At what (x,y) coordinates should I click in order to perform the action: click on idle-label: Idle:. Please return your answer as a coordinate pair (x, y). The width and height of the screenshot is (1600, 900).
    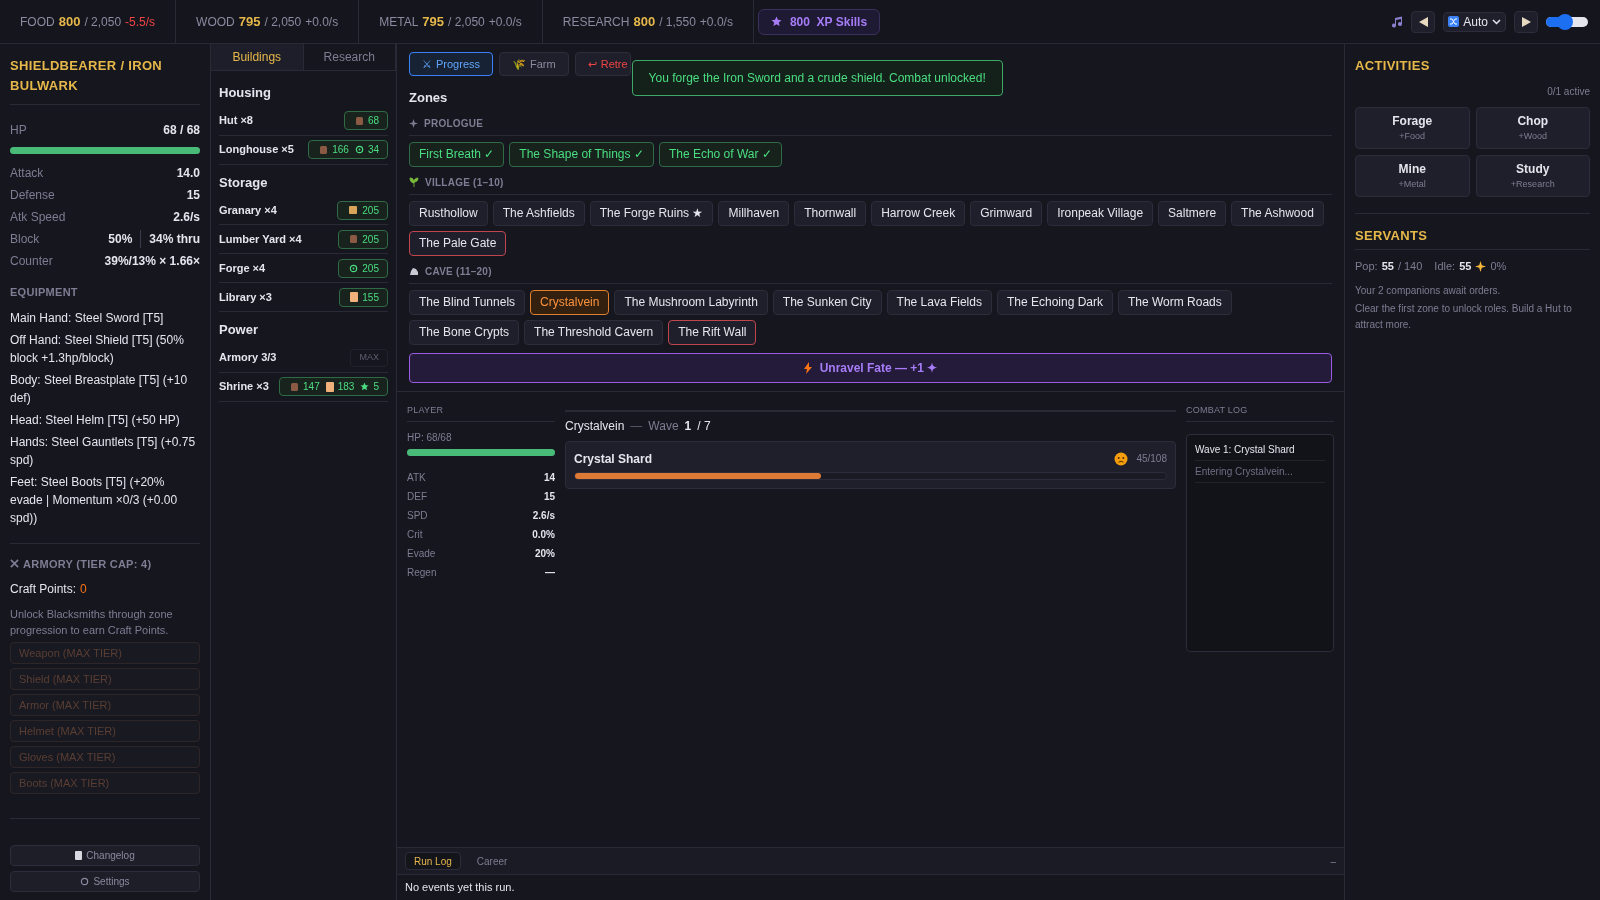
    Looking at the image, I should click on (1445, 266).